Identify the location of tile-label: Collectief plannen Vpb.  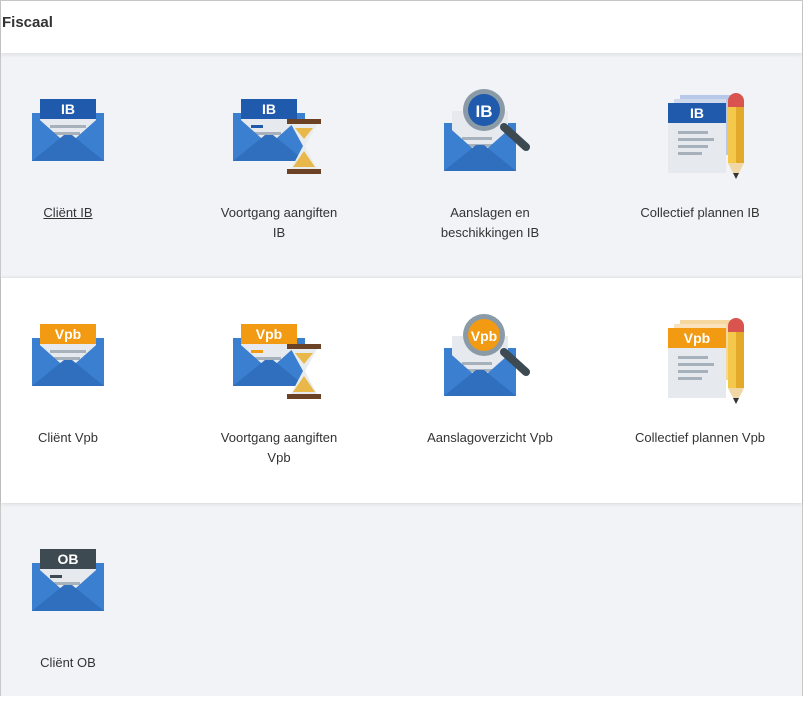
(700, 437).